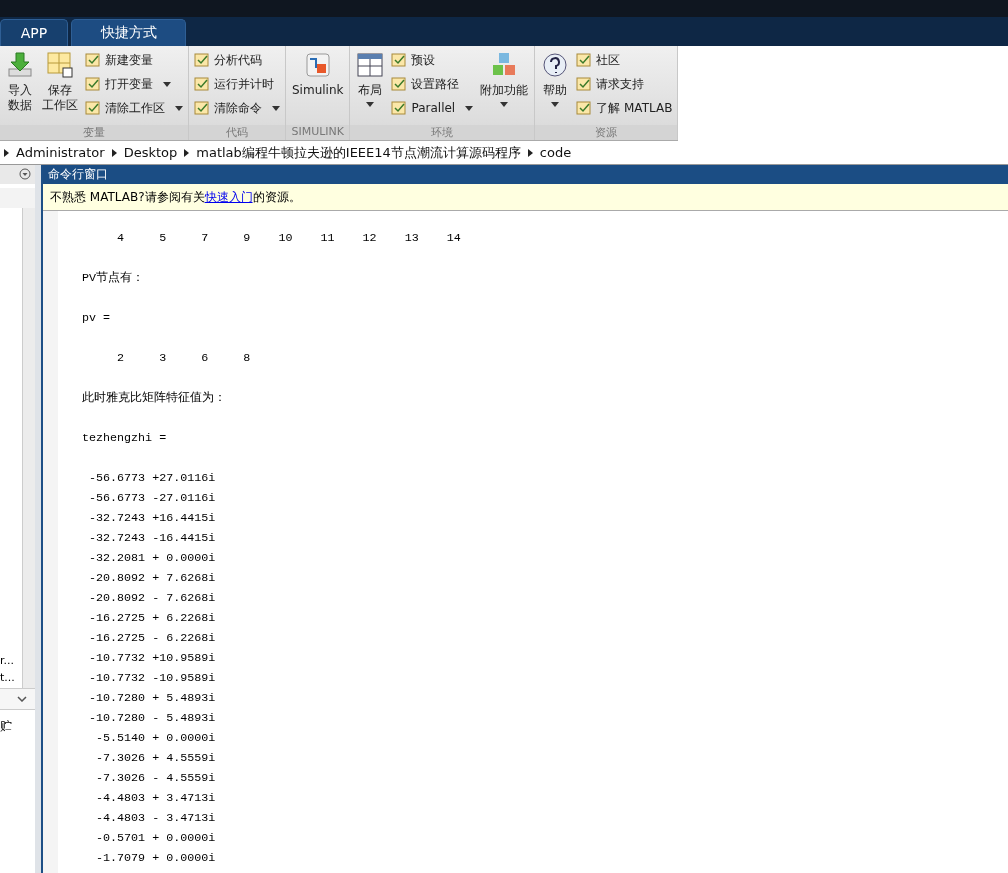 Image resolution: width=1008 pixels, height=873 pixels. What do you see at coordinates (156, 858) in the screenshot?
I see `console-output: -1.7079 + 0.0000i` at bounding box center [156, 858].